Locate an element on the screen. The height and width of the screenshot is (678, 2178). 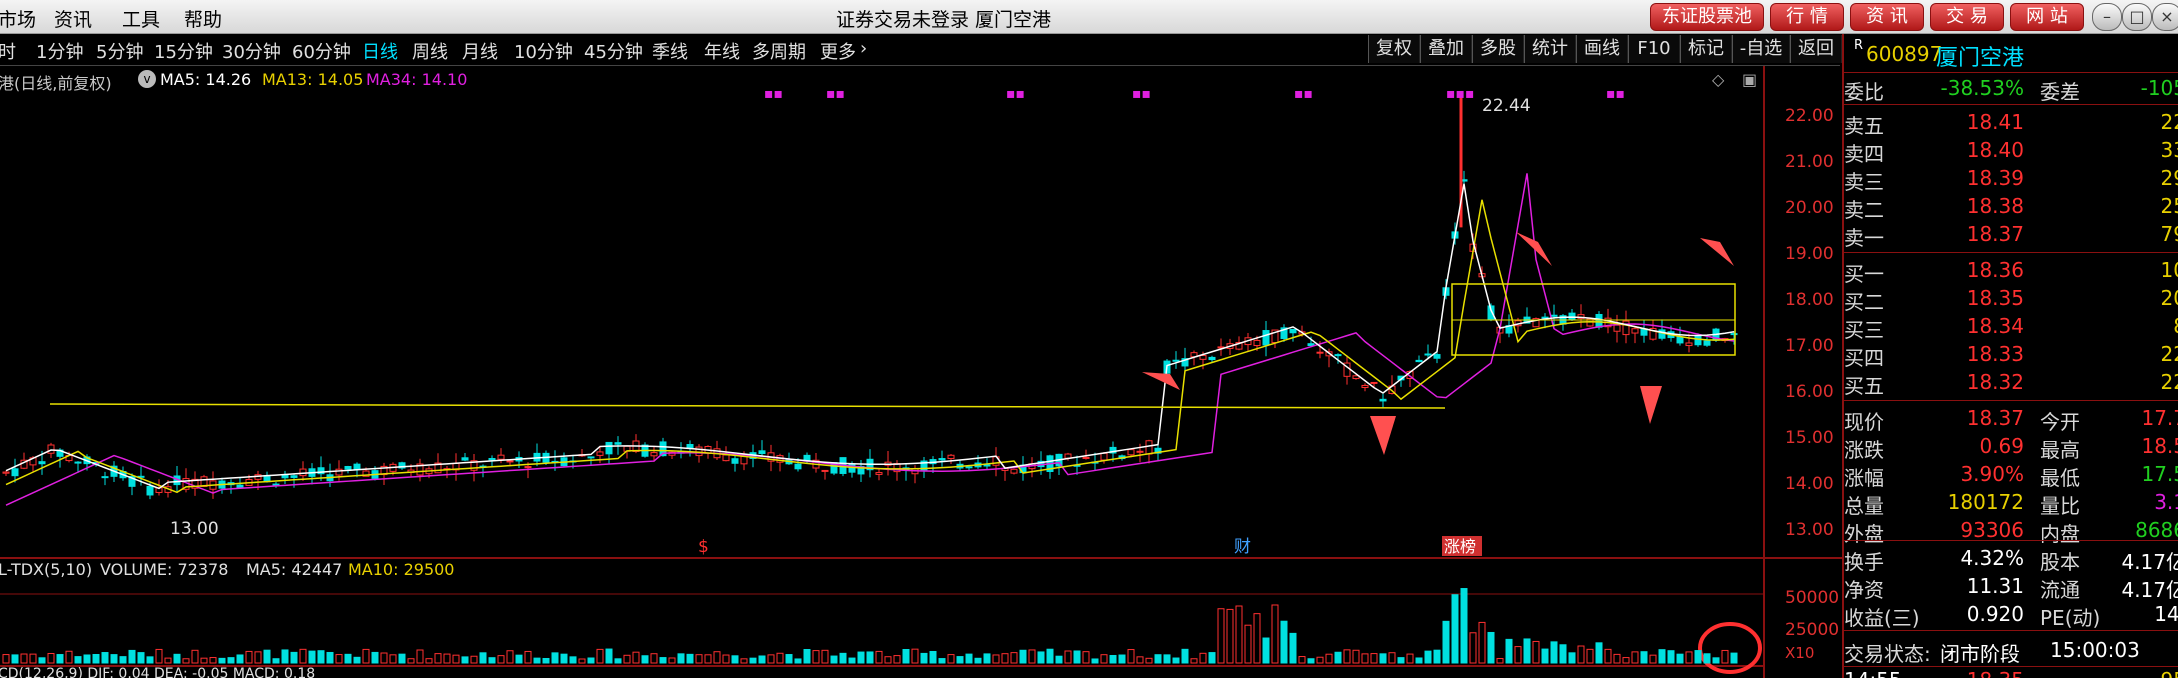
price-tick: 13.00 is located at coordinates (1809, 530).